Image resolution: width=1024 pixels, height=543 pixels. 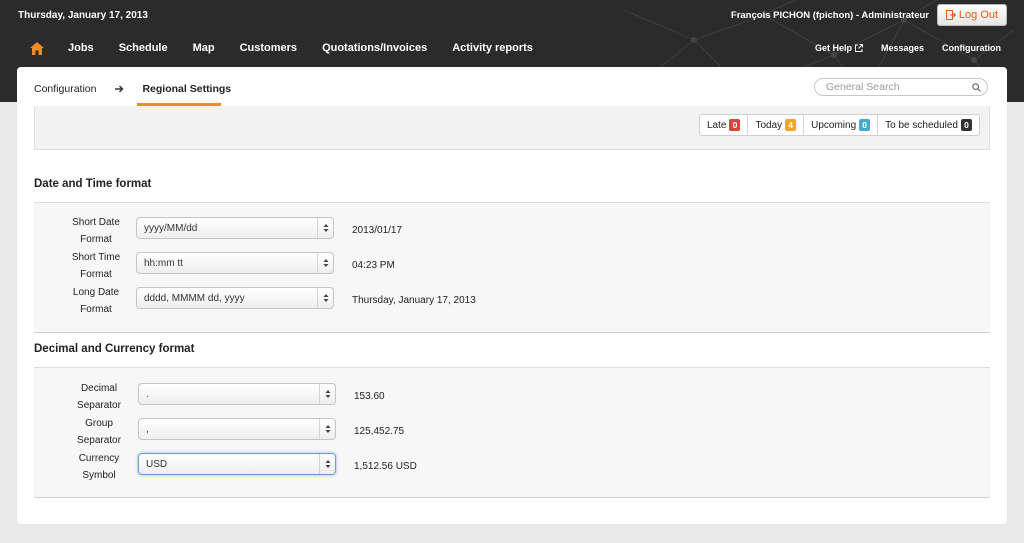 I want to click on short-date-preview: 2013/01/17, so click(x=377, y=230).